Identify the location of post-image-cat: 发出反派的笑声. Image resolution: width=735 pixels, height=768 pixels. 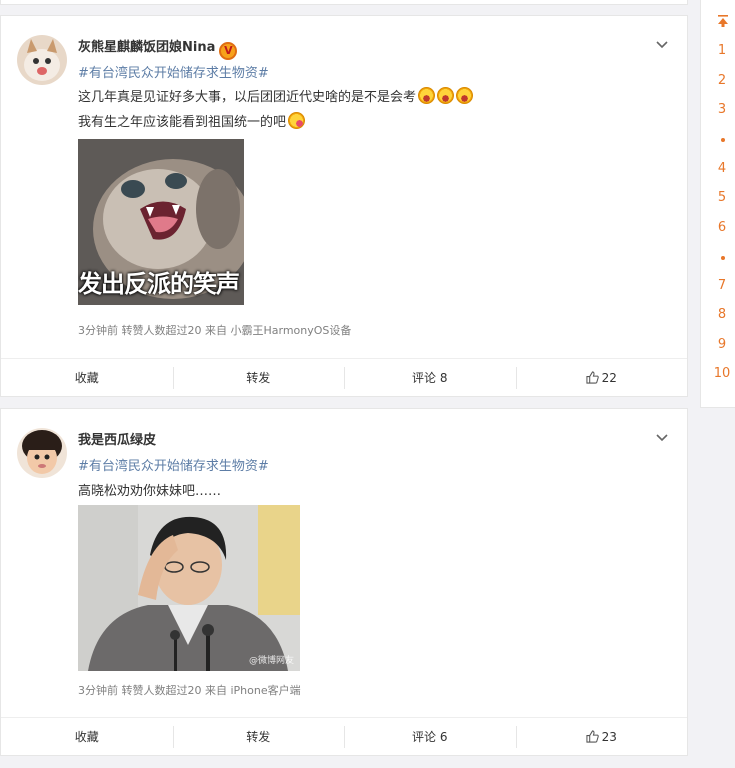
(161, 222).